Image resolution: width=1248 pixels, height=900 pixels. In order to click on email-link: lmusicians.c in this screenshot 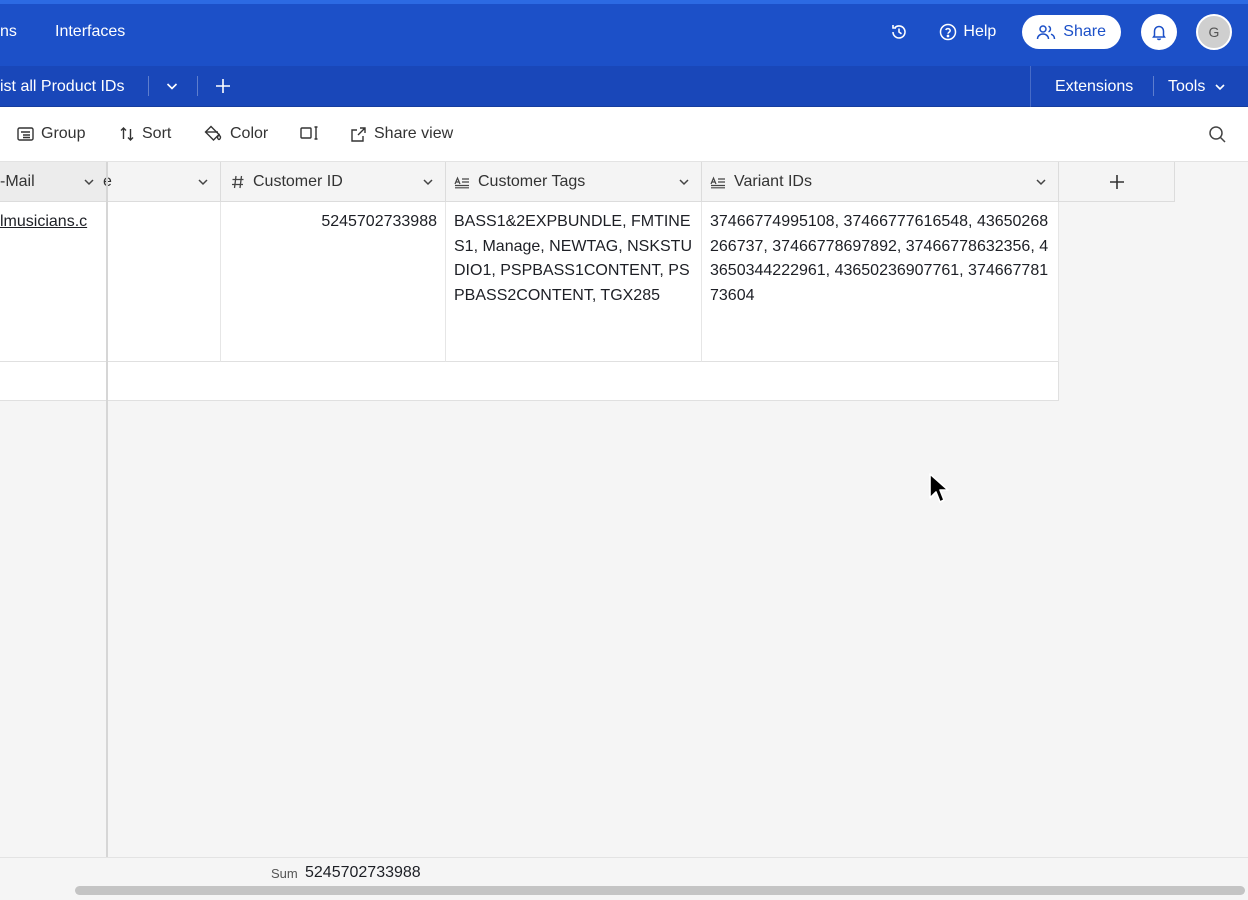, I will do `click(43, 221)`.